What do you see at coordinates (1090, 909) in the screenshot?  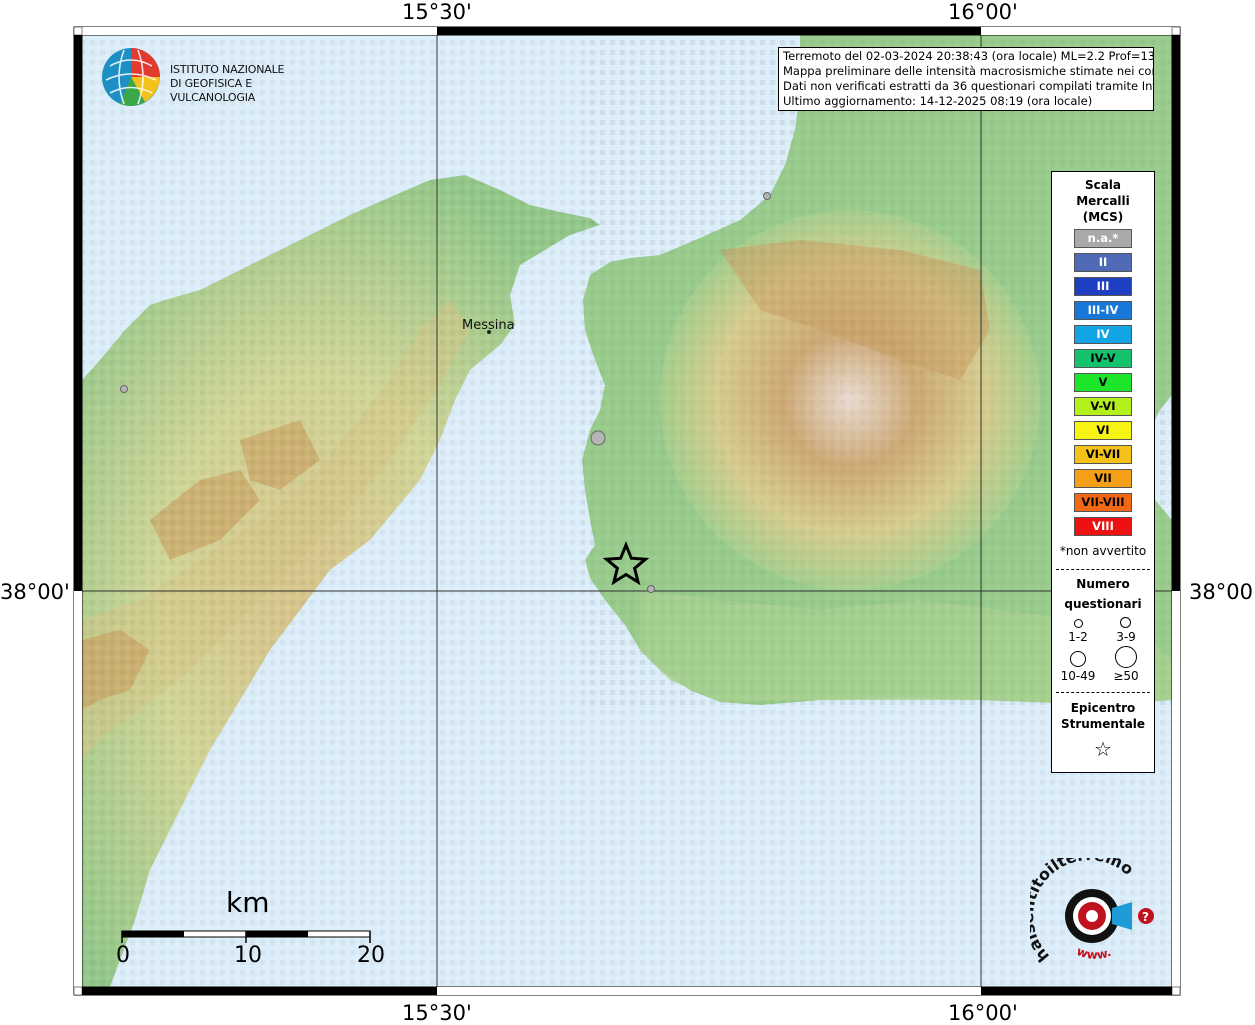 I see `hai-sentito-logo: haisentitoilterremoto.it www. ?` at bounding box center [1090, 909].